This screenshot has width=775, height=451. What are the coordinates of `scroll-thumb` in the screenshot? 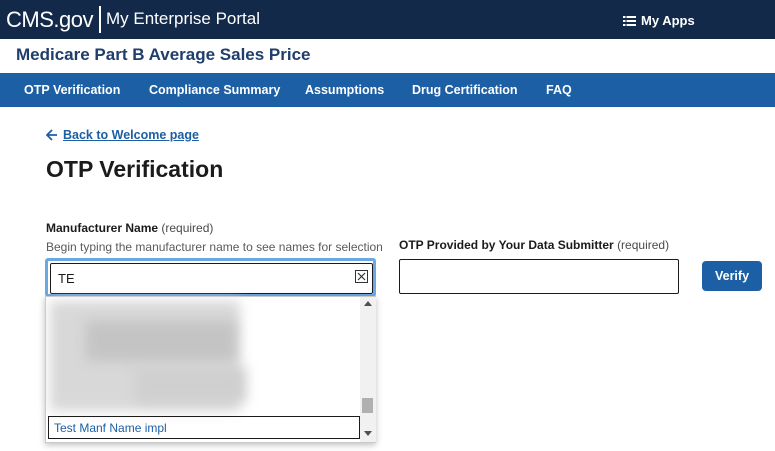 It's located at (367, 405).